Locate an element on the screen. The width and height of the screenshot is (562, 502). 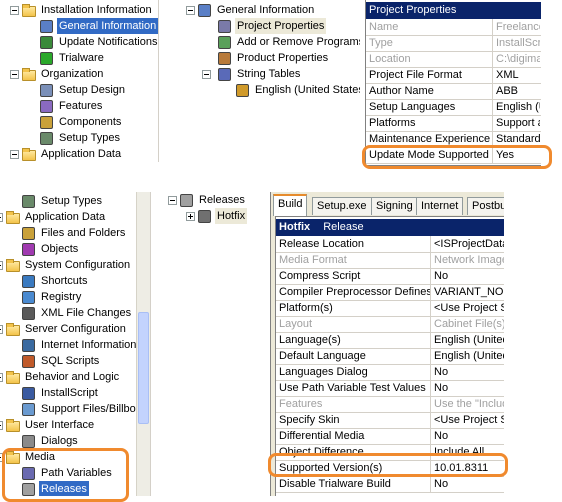
property-row: Setup LanguagesEnglish (U is located at coordinates (453, 107).